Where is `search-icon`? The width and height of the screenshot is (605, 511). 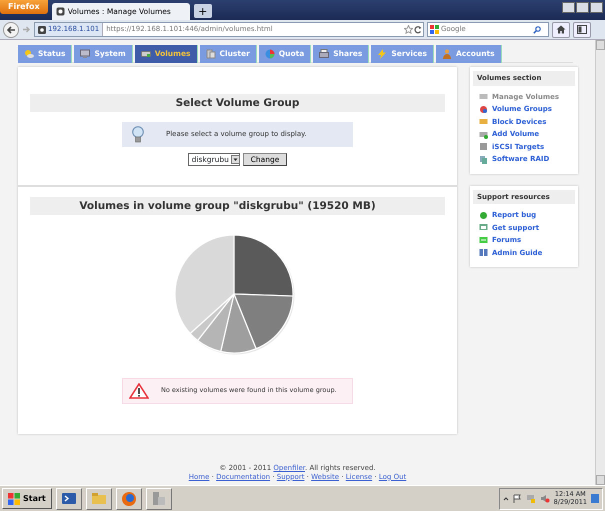 search-icon is located at coordinates (537, 30).